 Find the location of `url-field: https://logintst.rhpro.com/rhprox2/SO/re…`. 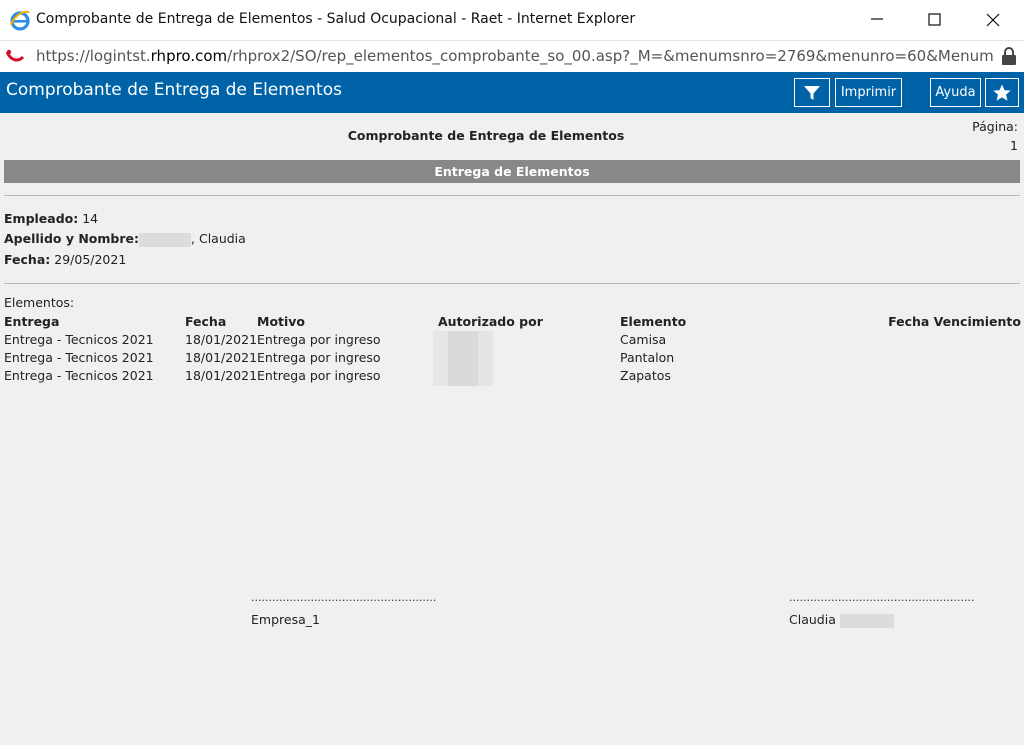

url-field: https://logintst.rhpro.com/rhprox2/SO/re… is located at coordinates (515, 56).